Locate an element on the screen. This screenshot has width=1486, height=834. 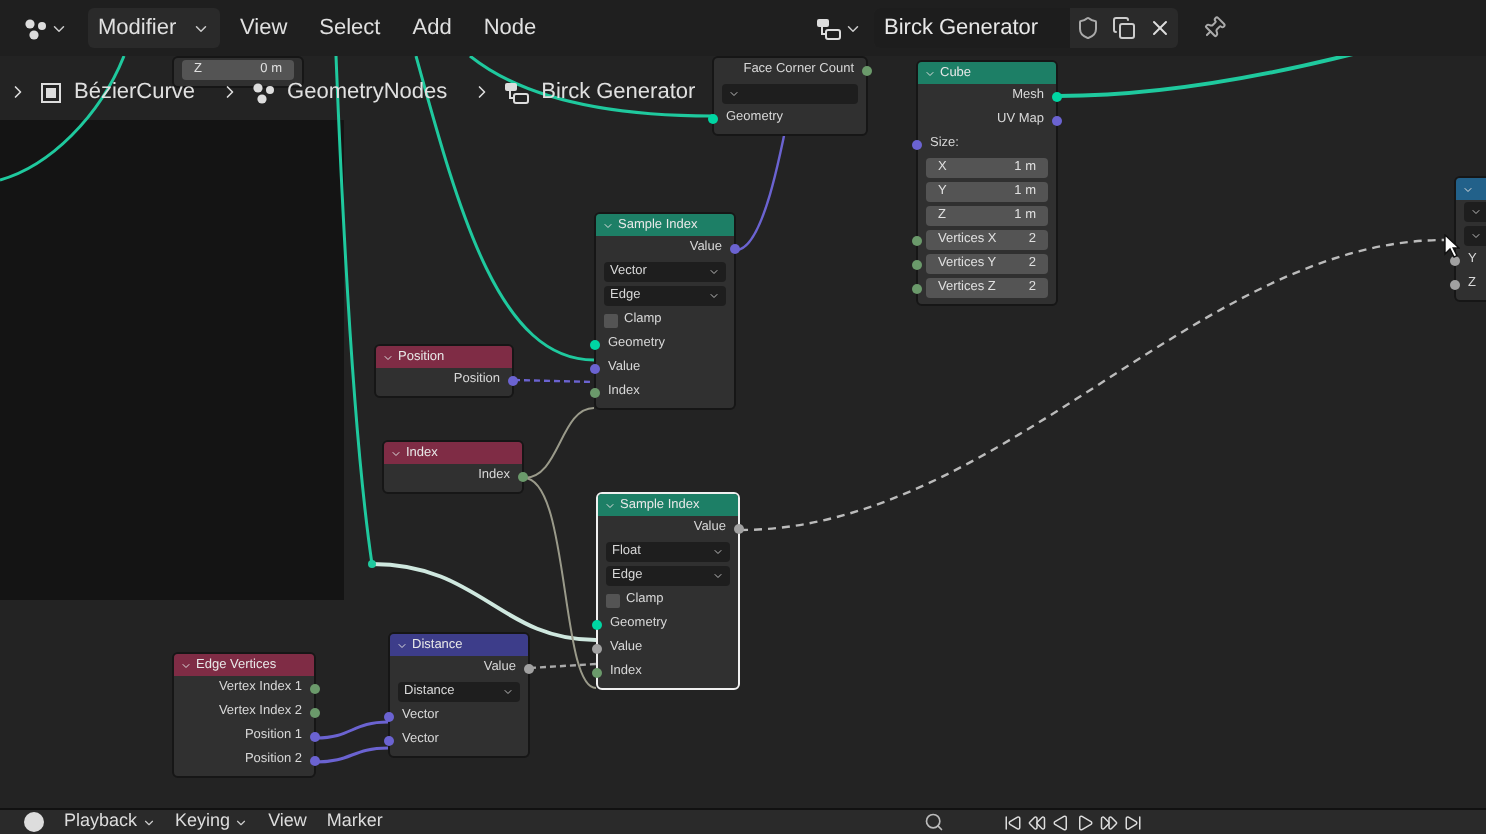
breadcrumb: Birck Generator is located at coordinates (618, 92).